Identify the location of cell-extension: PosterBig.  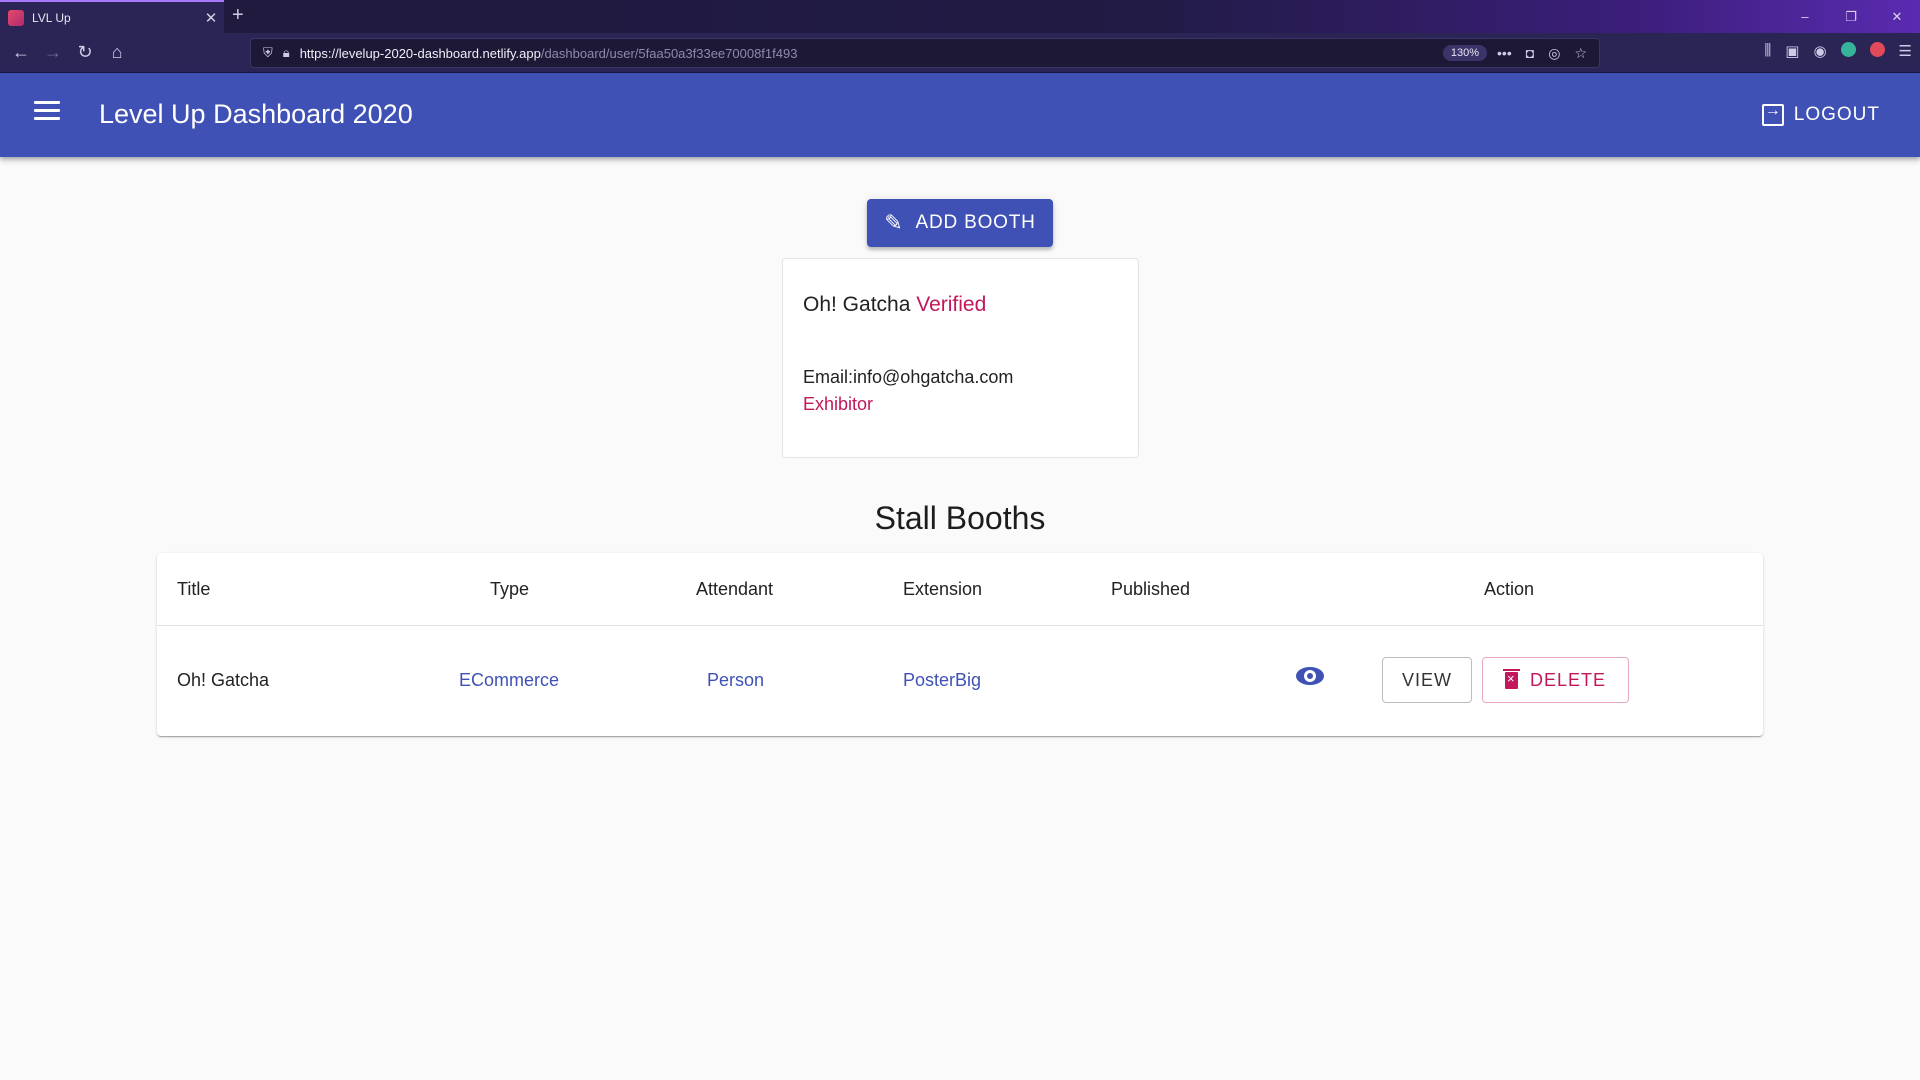
(942, 680).